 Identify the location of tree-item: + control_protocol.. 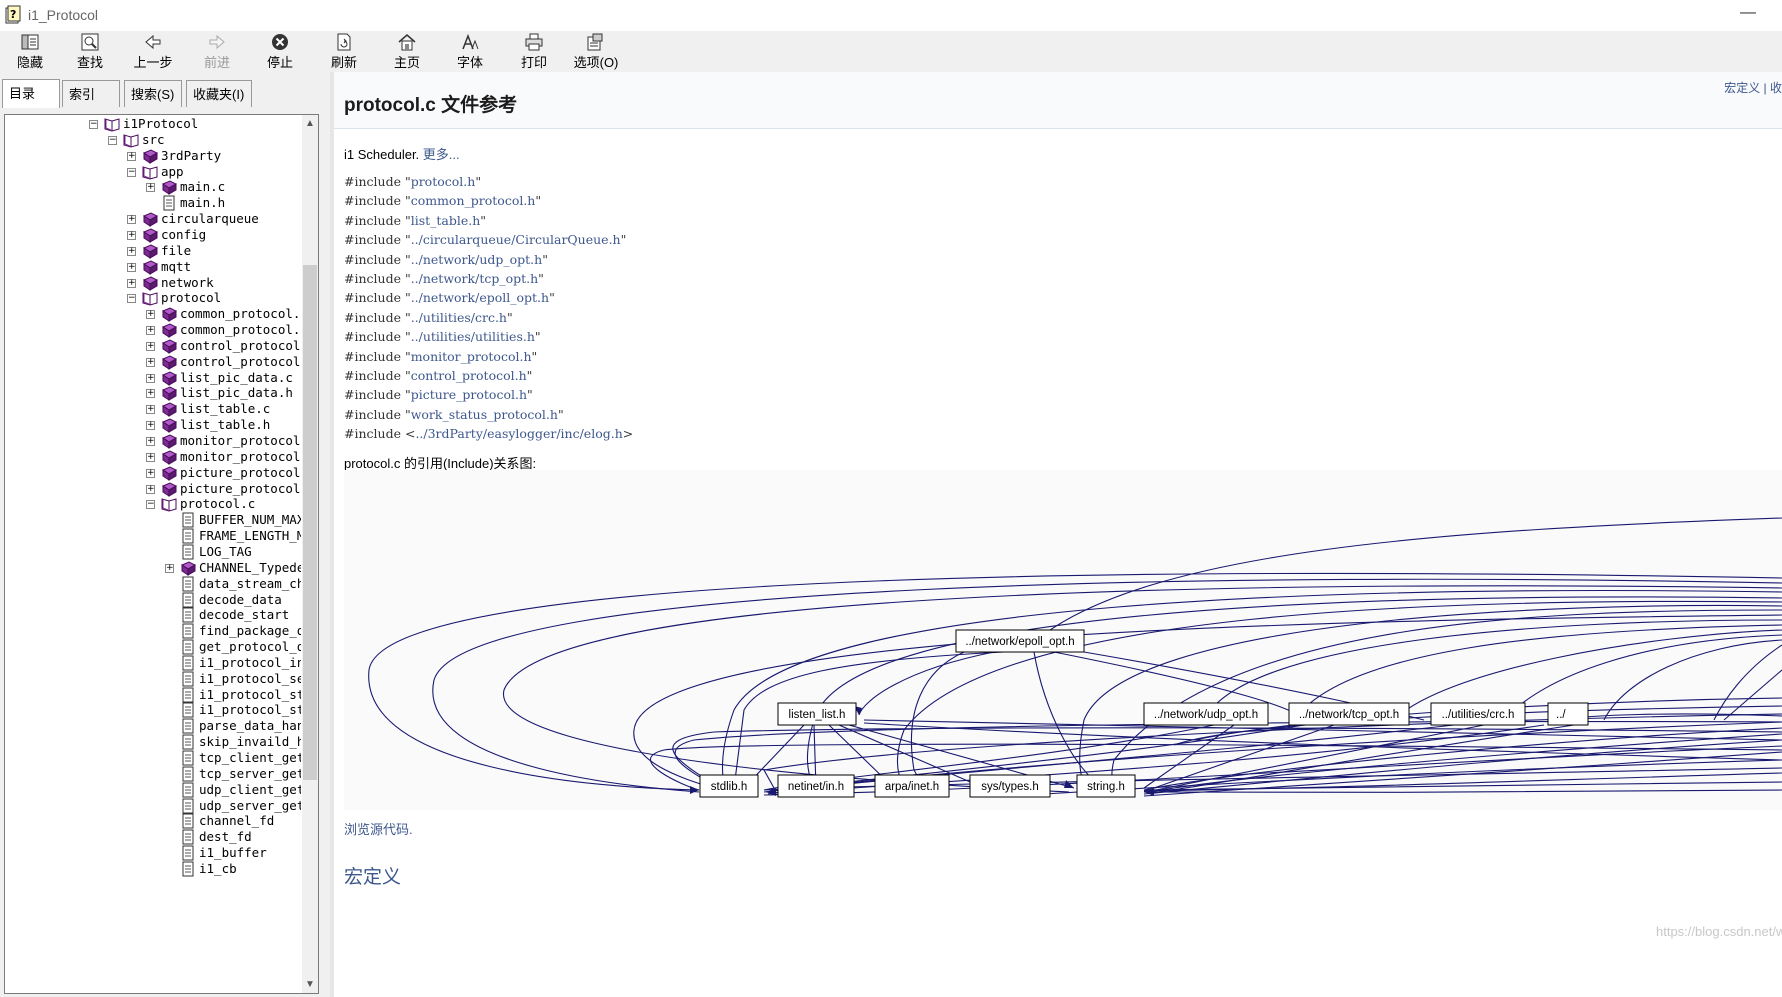
(153, 346).